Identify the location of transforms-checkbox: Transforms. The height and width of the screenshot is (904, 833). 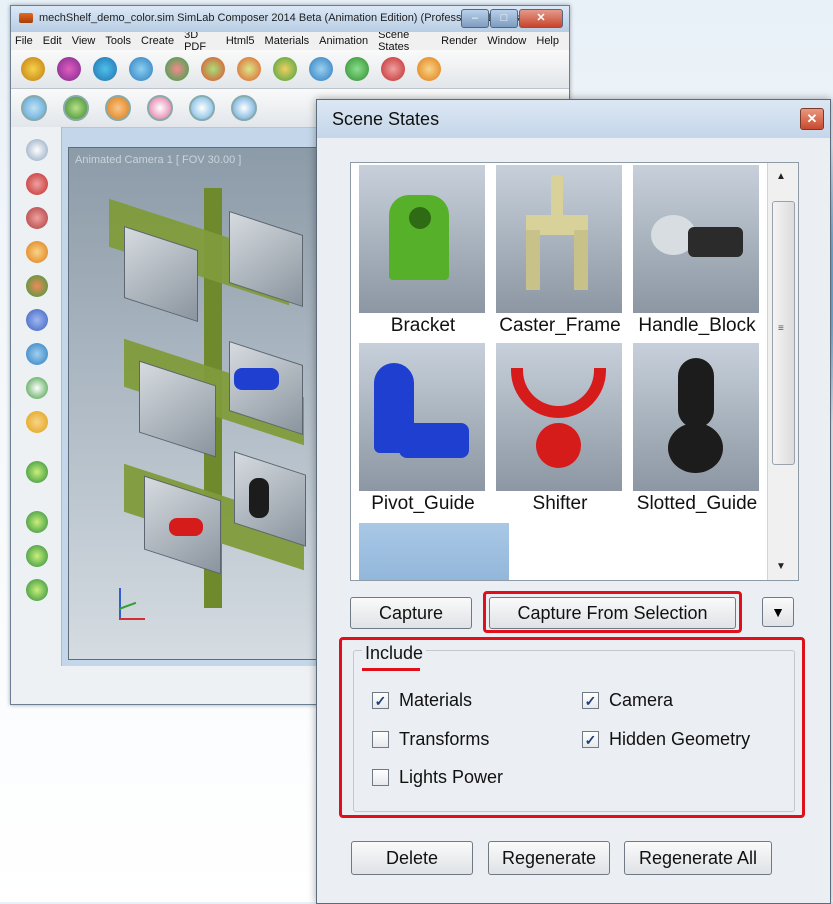
(430, 739).